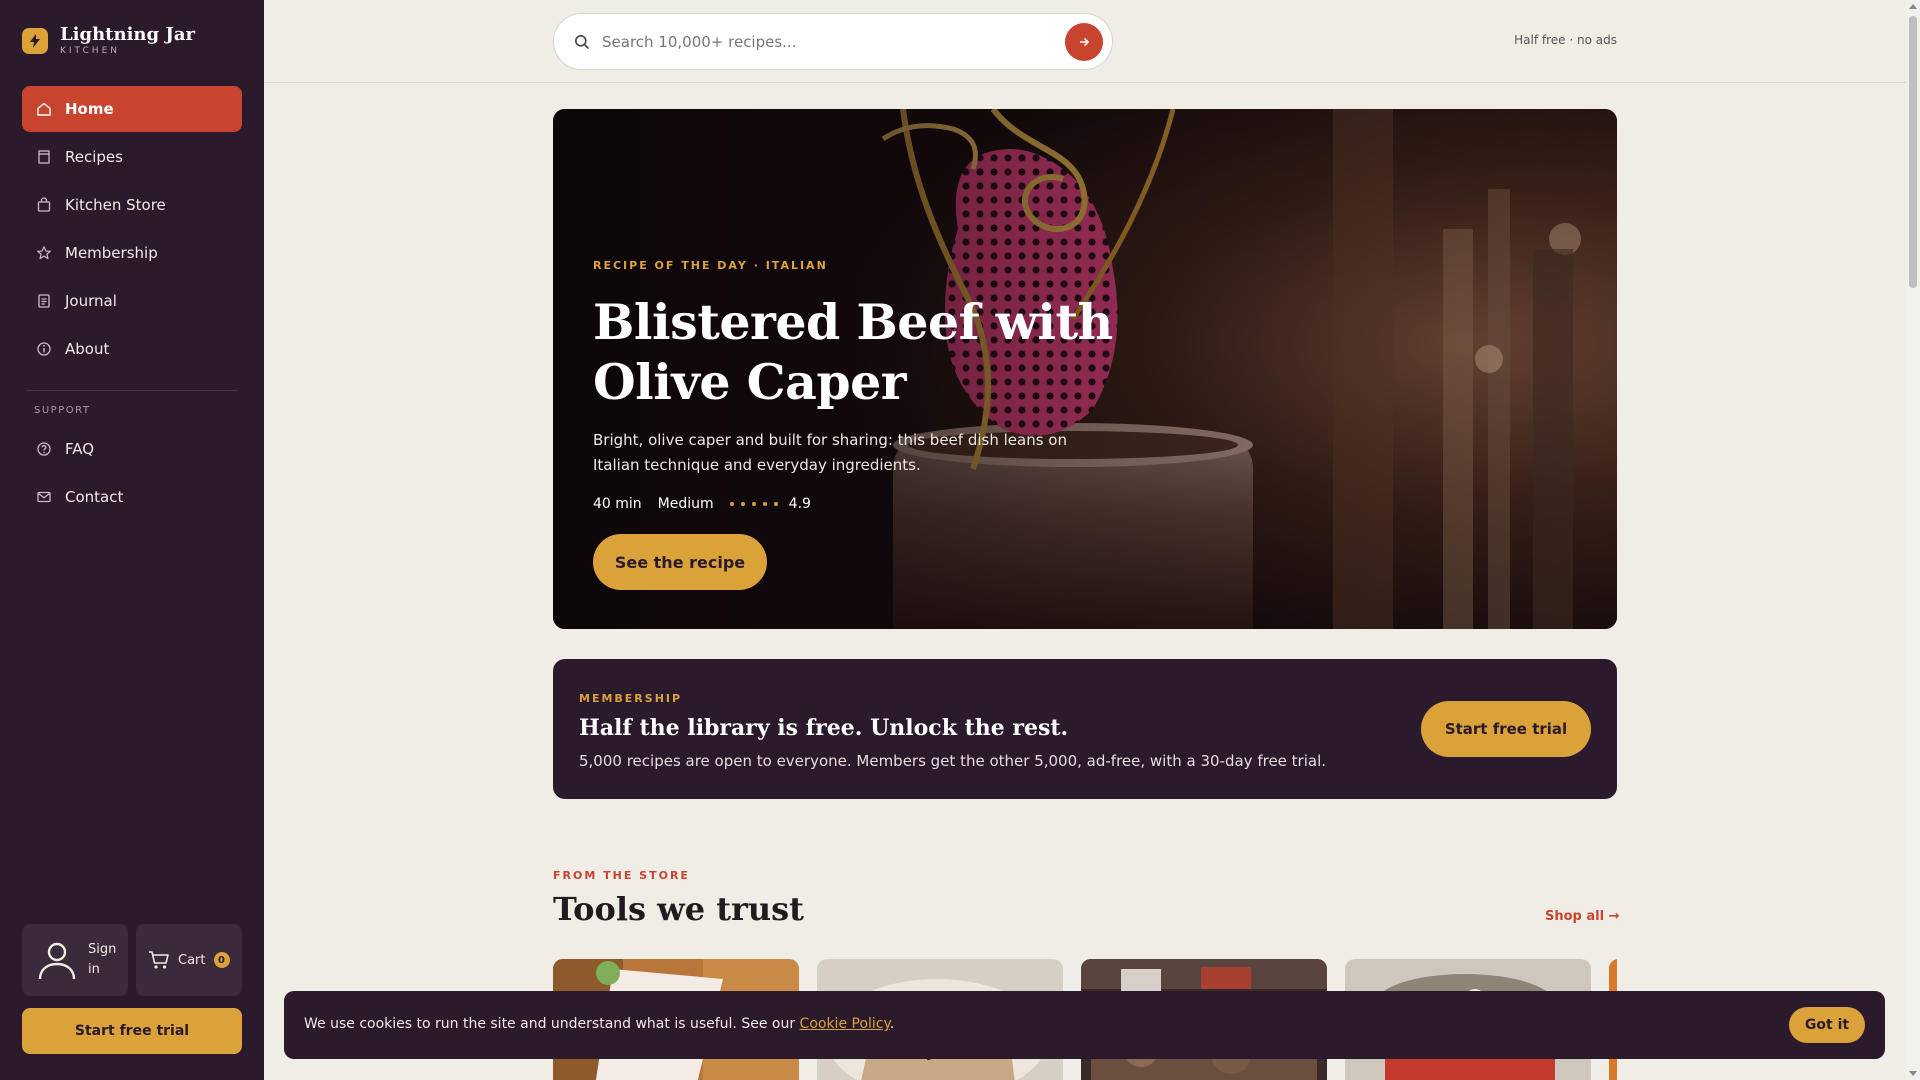  What do you see at coordinates (1913, 540) in the screenshot?
I see `page-scrollbar` at bounding box center [1913, 540].